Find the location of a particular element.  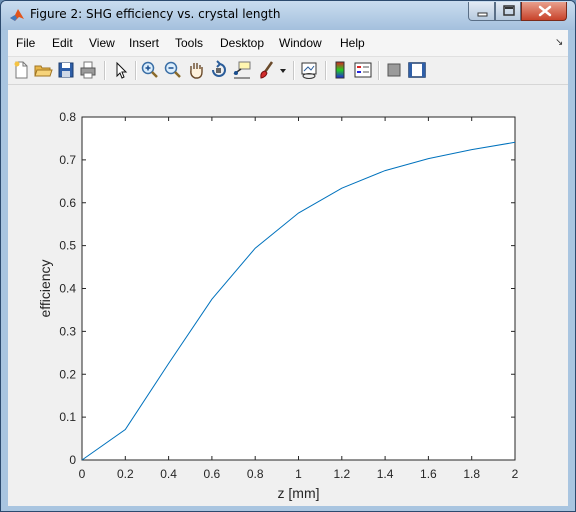

y-tick-label: 0 is located at coordinates (72, 460).